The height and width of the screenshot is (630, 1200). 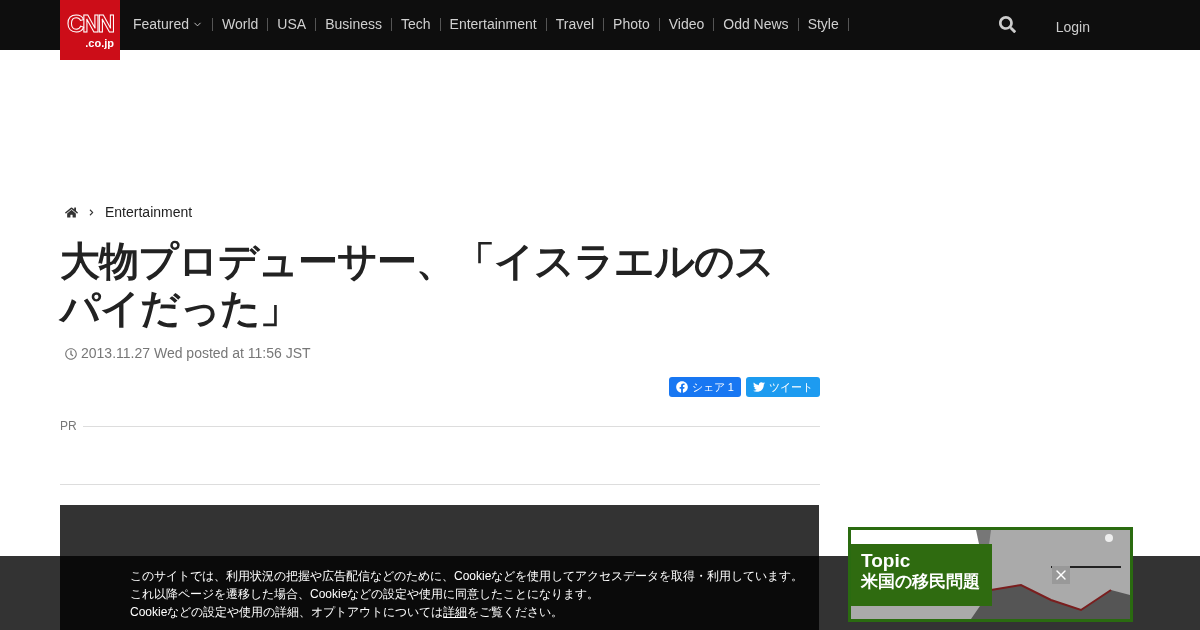 What do you see at coordinates (493, 24) in the screenshot?
I see `nav-link: Entertainment` at bounding box center [493, 24].